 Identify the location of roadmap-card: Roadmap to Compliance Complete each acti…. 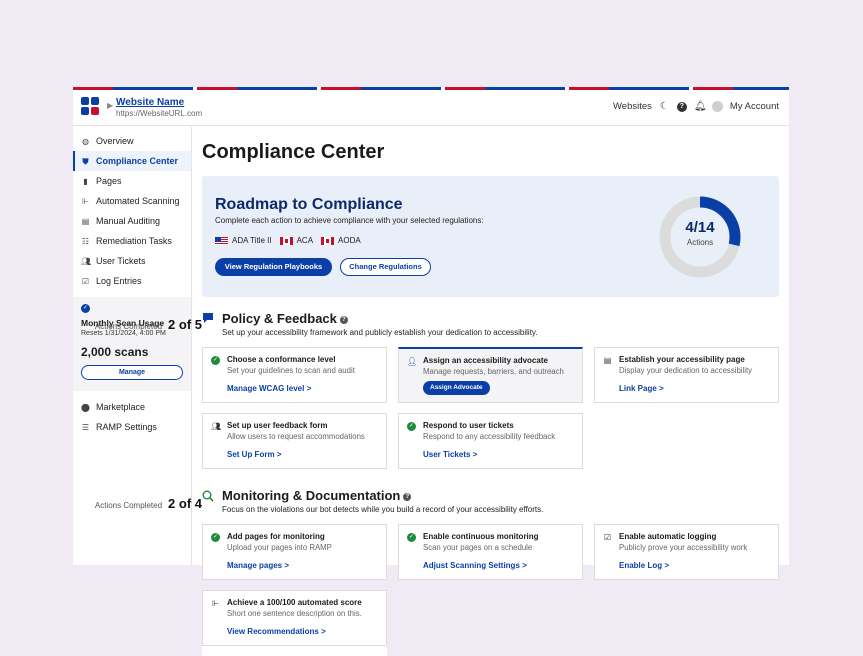
(490, 236).